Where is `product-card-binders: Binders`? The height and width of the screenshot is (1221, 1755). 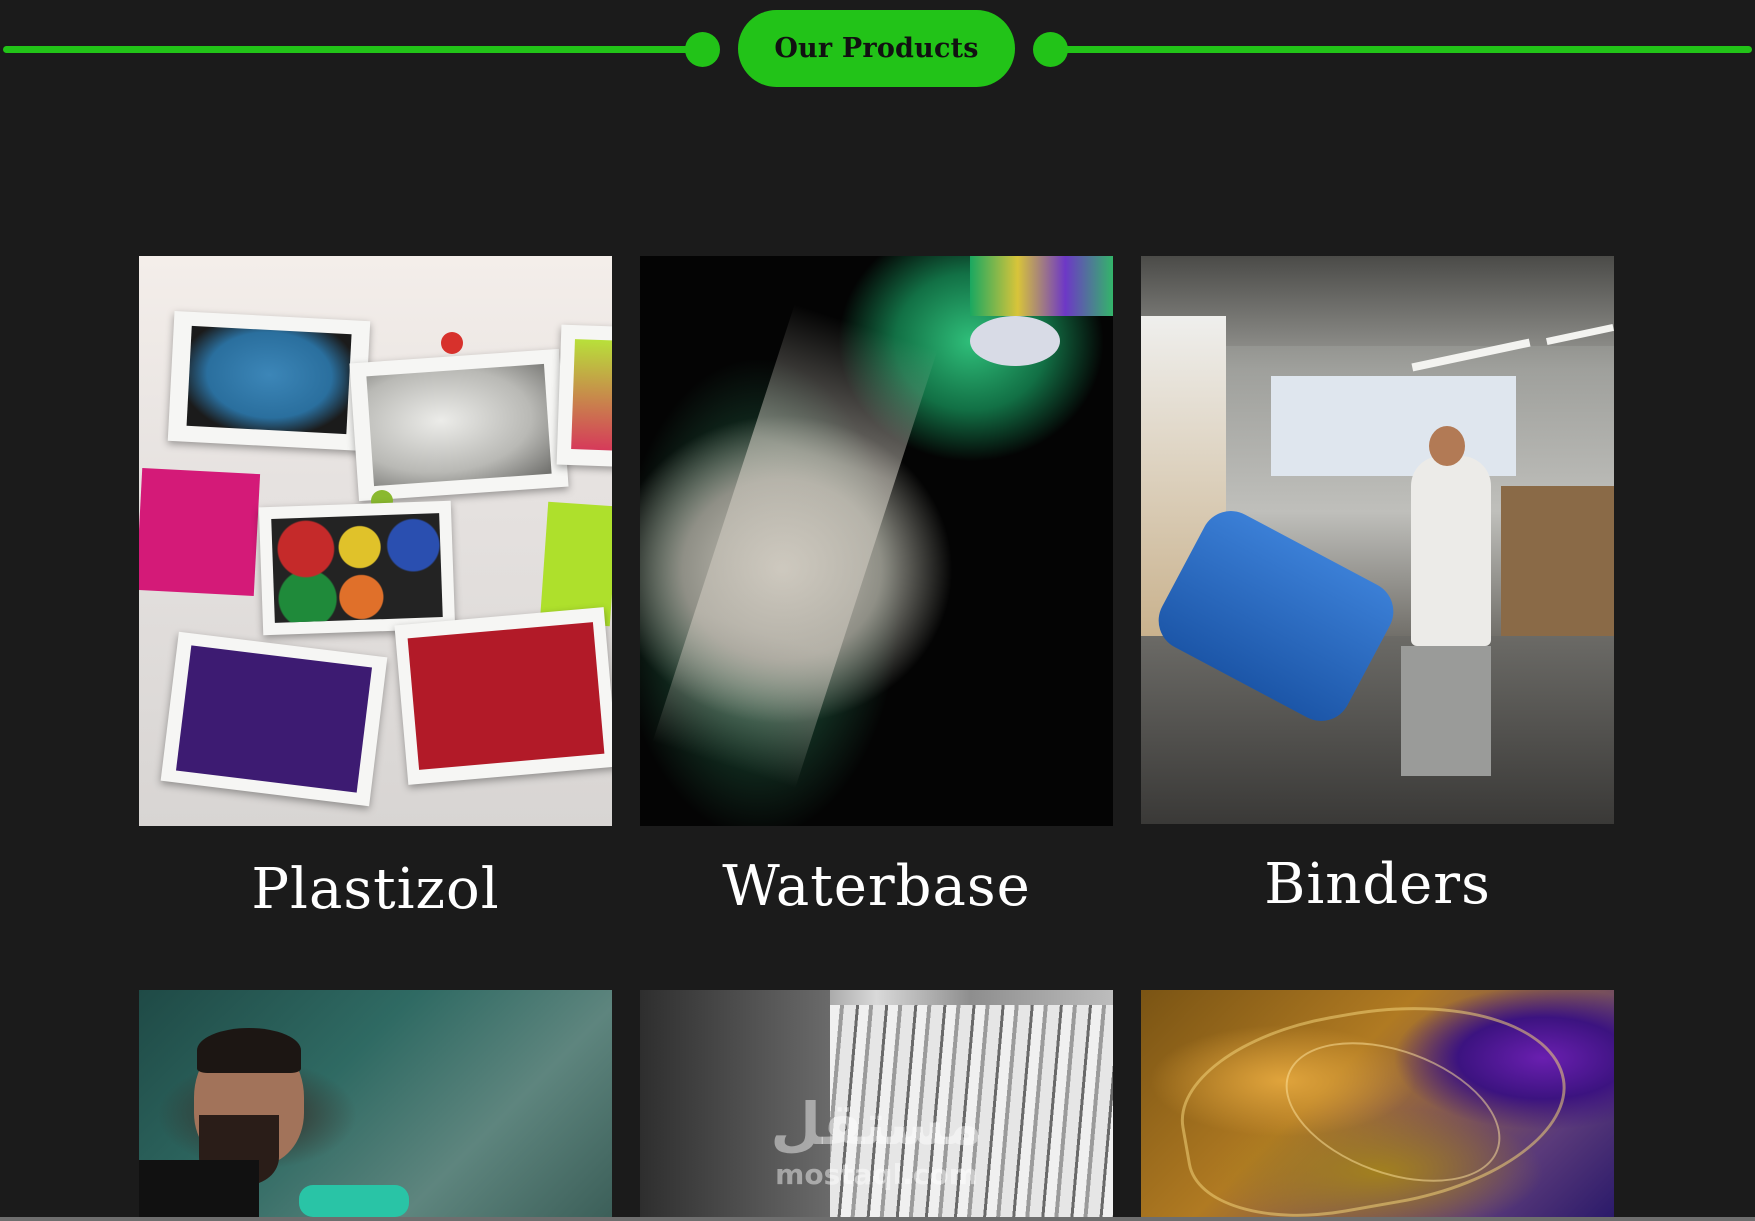 product-card-binders: Binders is located at coordinates (1377, 586).